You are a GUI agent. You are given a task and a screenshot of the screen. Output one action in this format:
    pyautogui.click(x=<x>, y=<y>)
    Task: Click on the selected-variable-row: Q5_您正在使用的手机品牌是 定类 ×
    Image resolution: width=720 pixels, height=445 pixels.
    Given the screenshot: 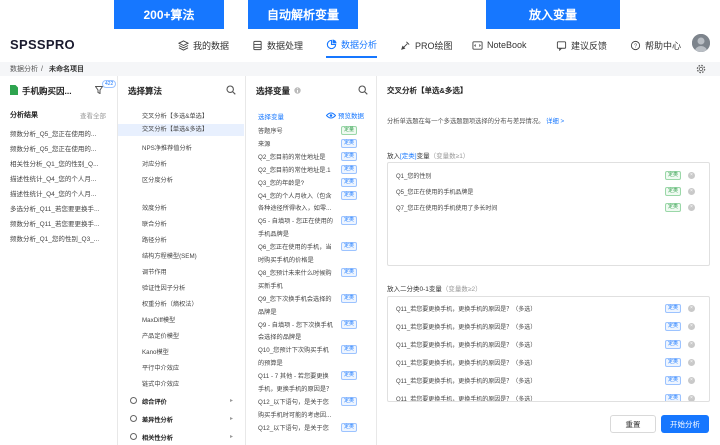 What is the action you would take?
    pyautogui.click(x=548, y=191)
    